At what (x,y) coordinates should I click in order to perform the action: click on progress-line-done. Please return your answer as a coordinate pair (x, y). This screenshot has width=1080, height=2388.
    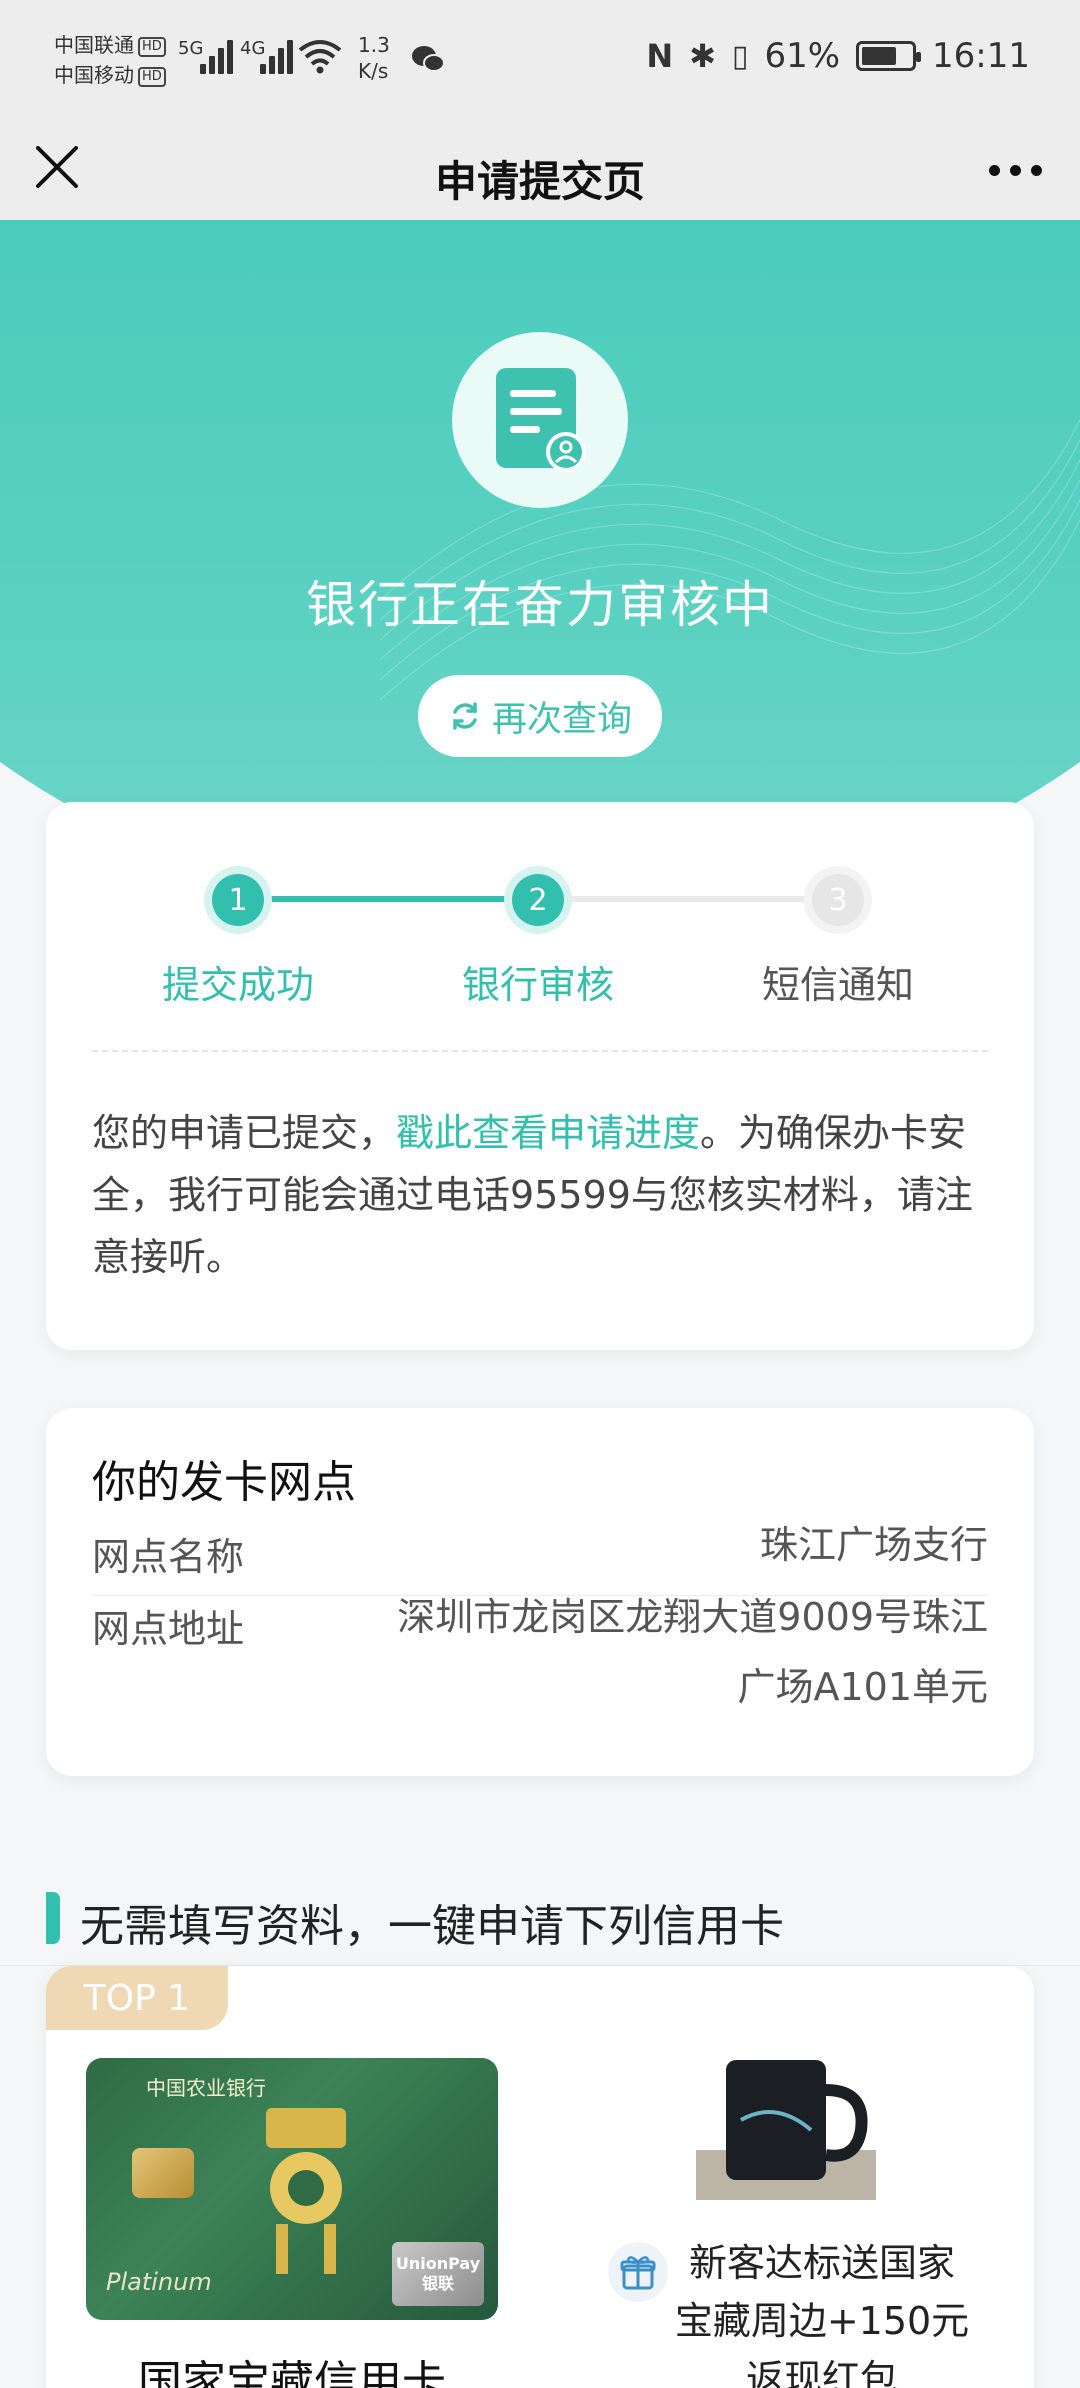
    Looking at the image, I should click on (388, 899).